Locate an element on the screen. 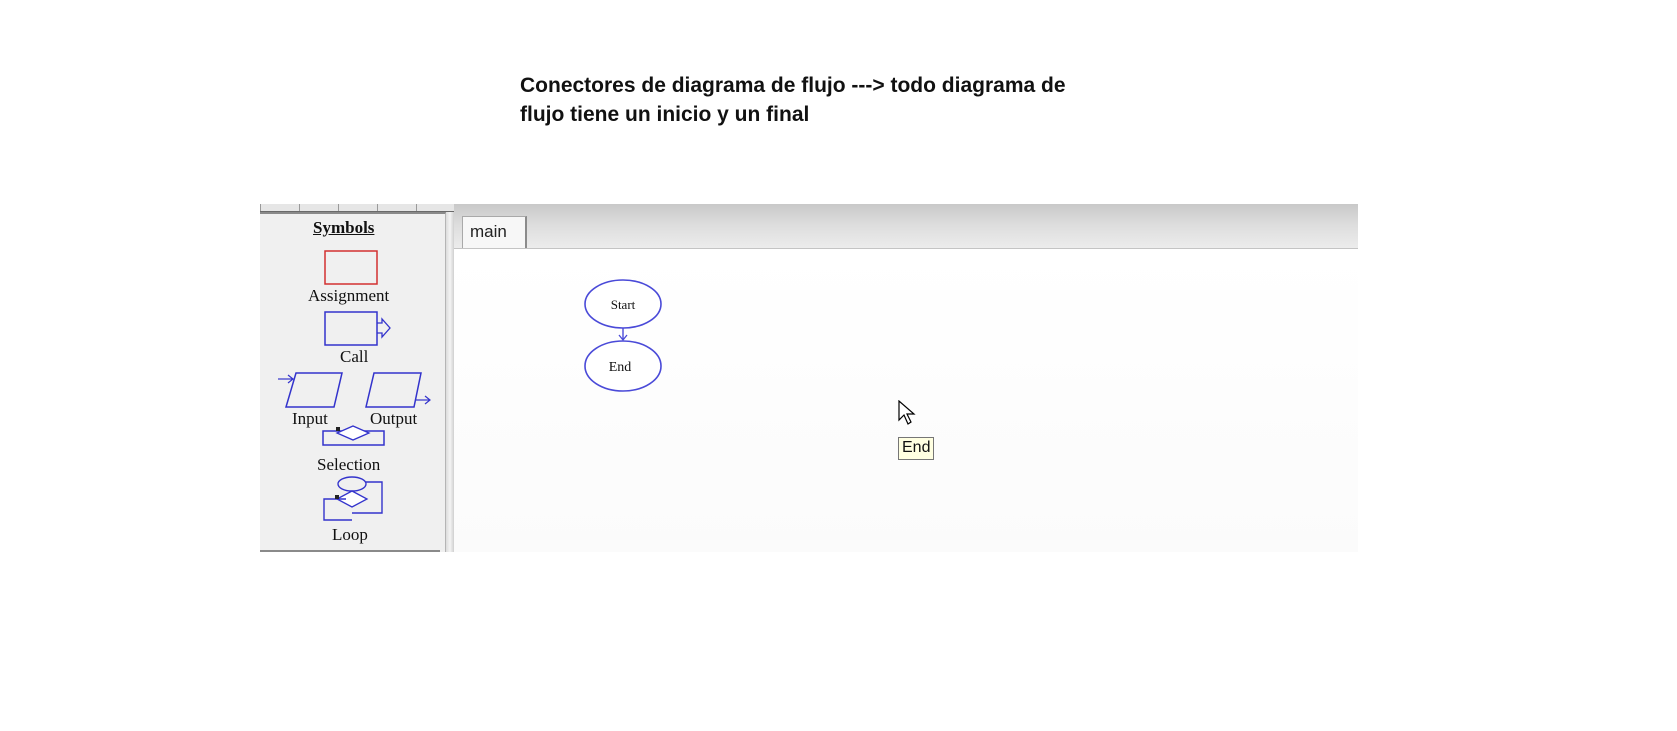  tab-main: main is located at coordinates (494, 232).